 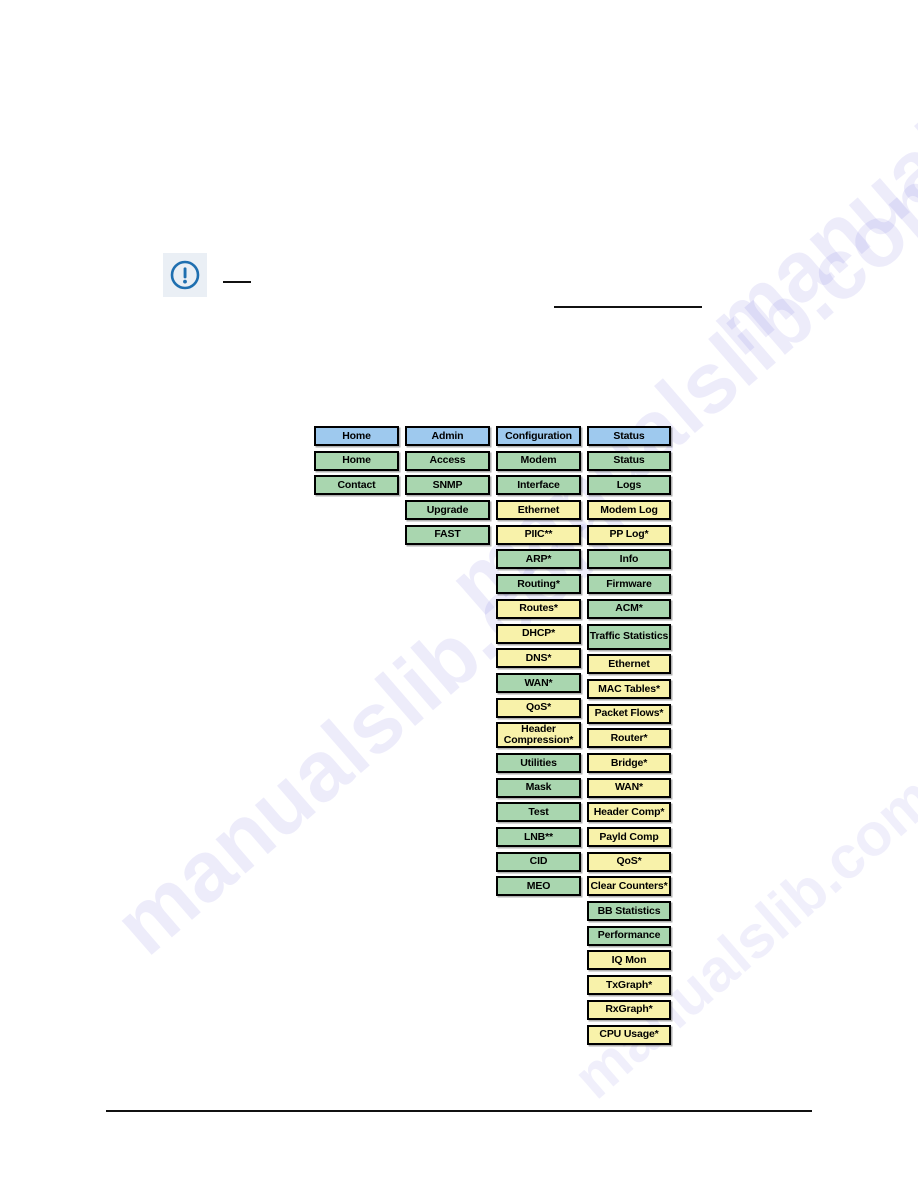 What do you see at coordinates (629, 935) in the screenshot?
I see `menu-item-status-performance: Performance` at bounding box center [629, 935].